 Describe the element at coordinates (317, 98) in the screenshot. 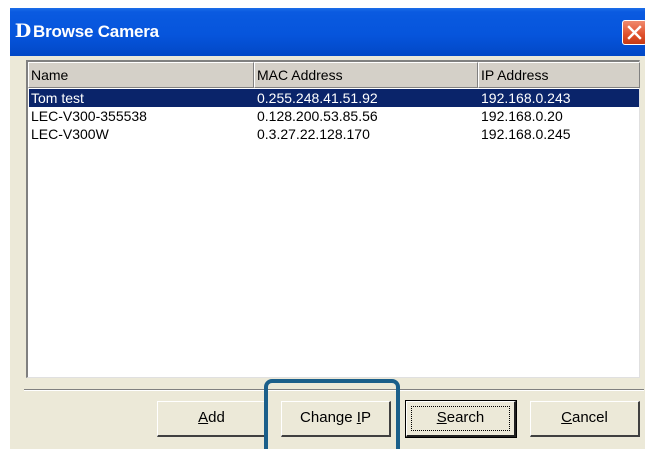

I see `cell-mac: 0.255.248.41.51.92` at that location.